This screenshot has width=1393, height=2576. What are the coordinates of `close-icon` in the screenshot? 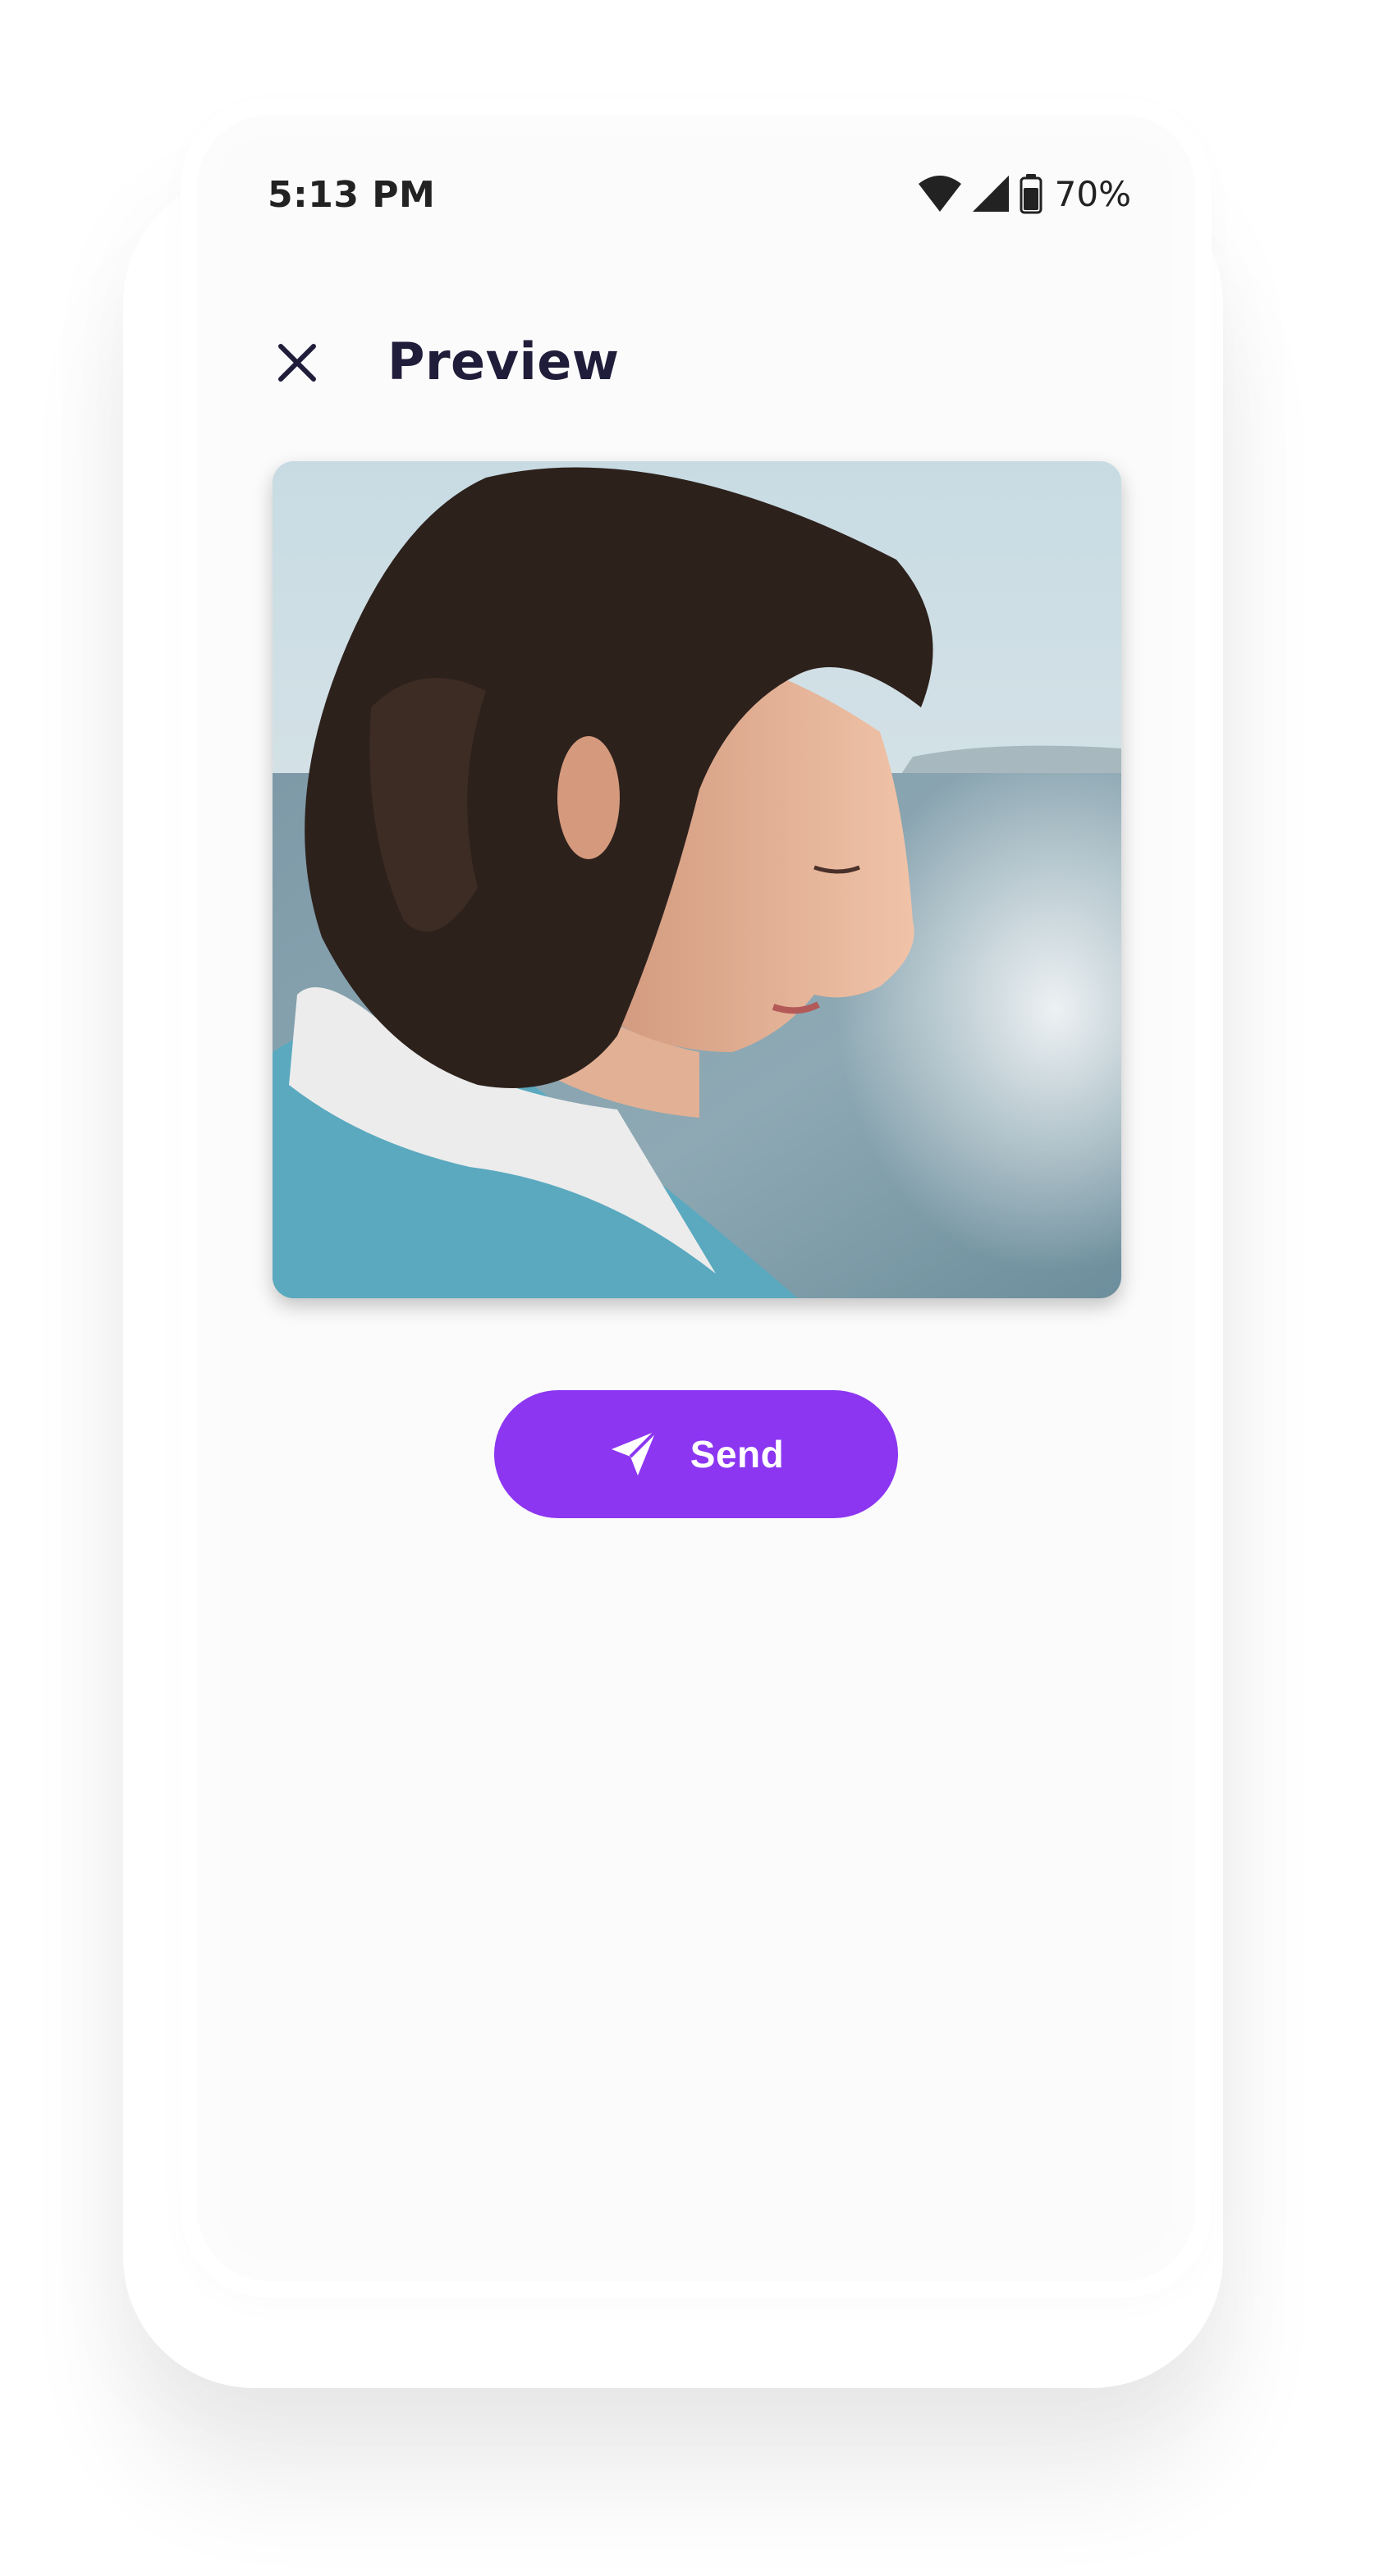 It's located at (297, 364).